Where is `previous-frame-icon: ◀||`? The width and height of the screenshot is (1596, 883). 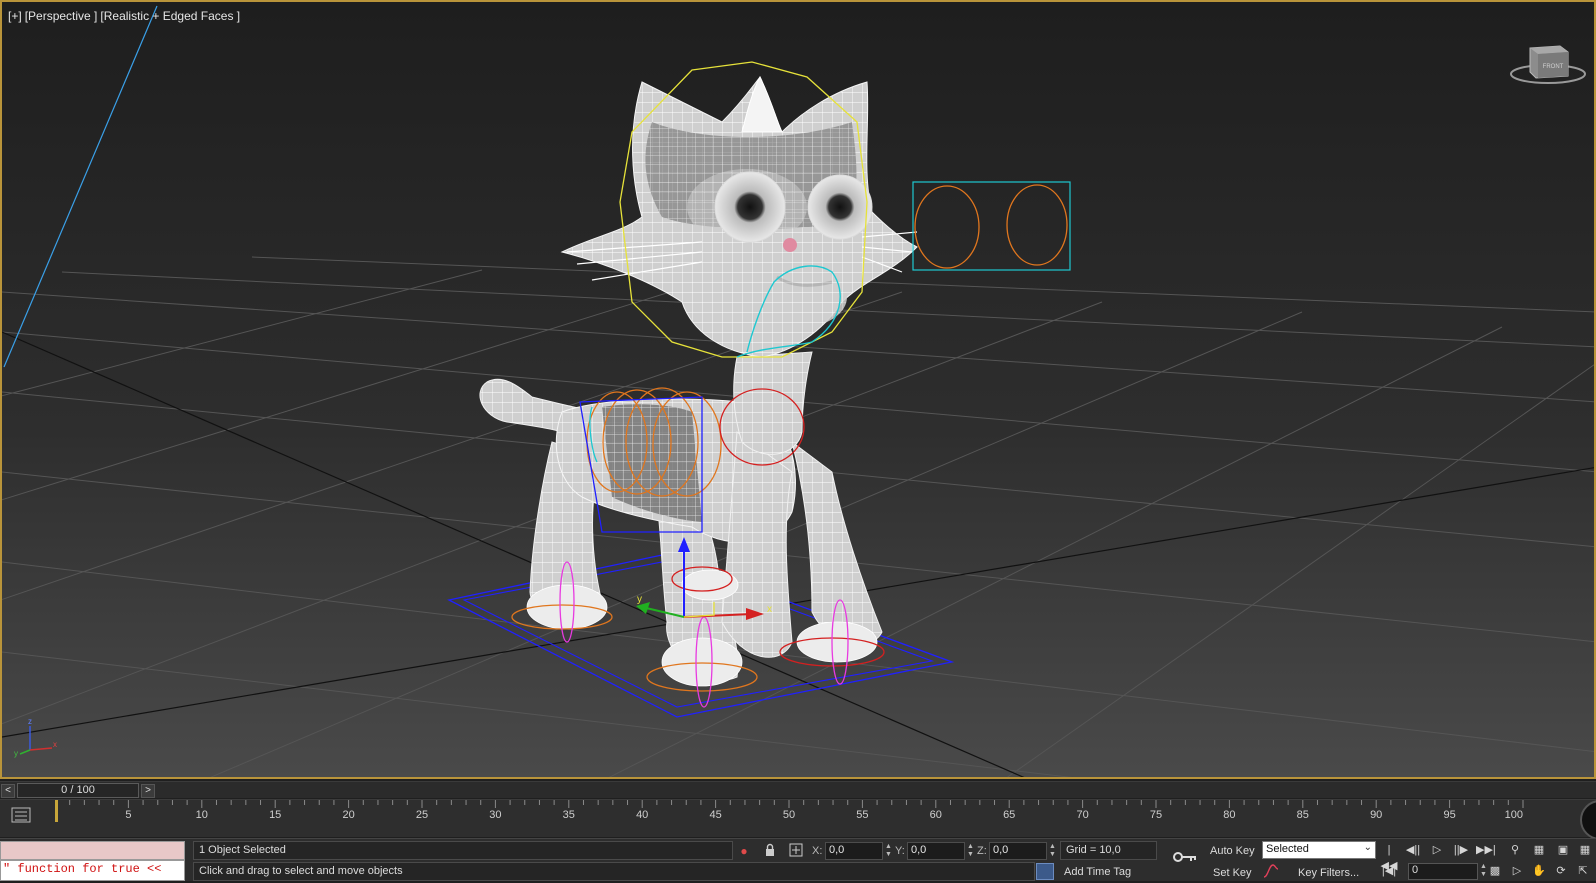
previous-frame-icon: ◀|| is located at coordinates (1413, 850).